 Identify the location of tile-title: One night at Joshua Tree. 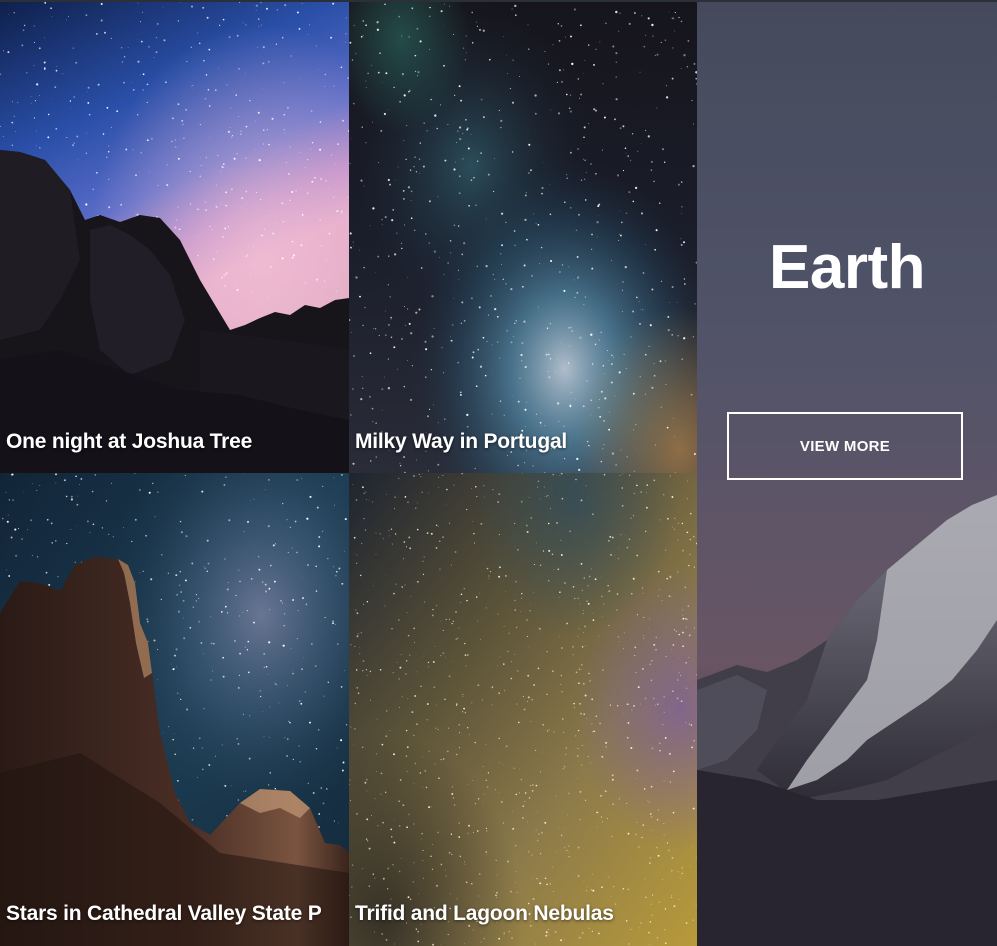
(129, 441).